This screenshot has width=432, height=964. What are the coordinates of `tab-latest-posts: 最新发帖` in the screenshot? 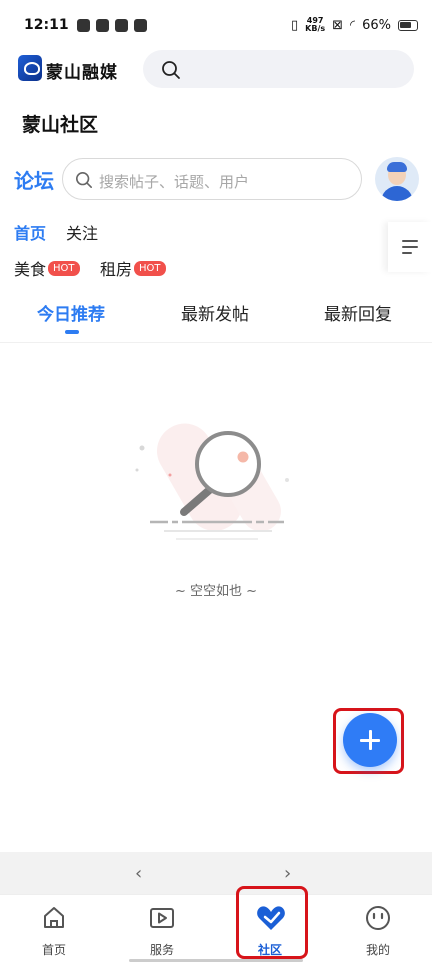 It's located at (215, 312).